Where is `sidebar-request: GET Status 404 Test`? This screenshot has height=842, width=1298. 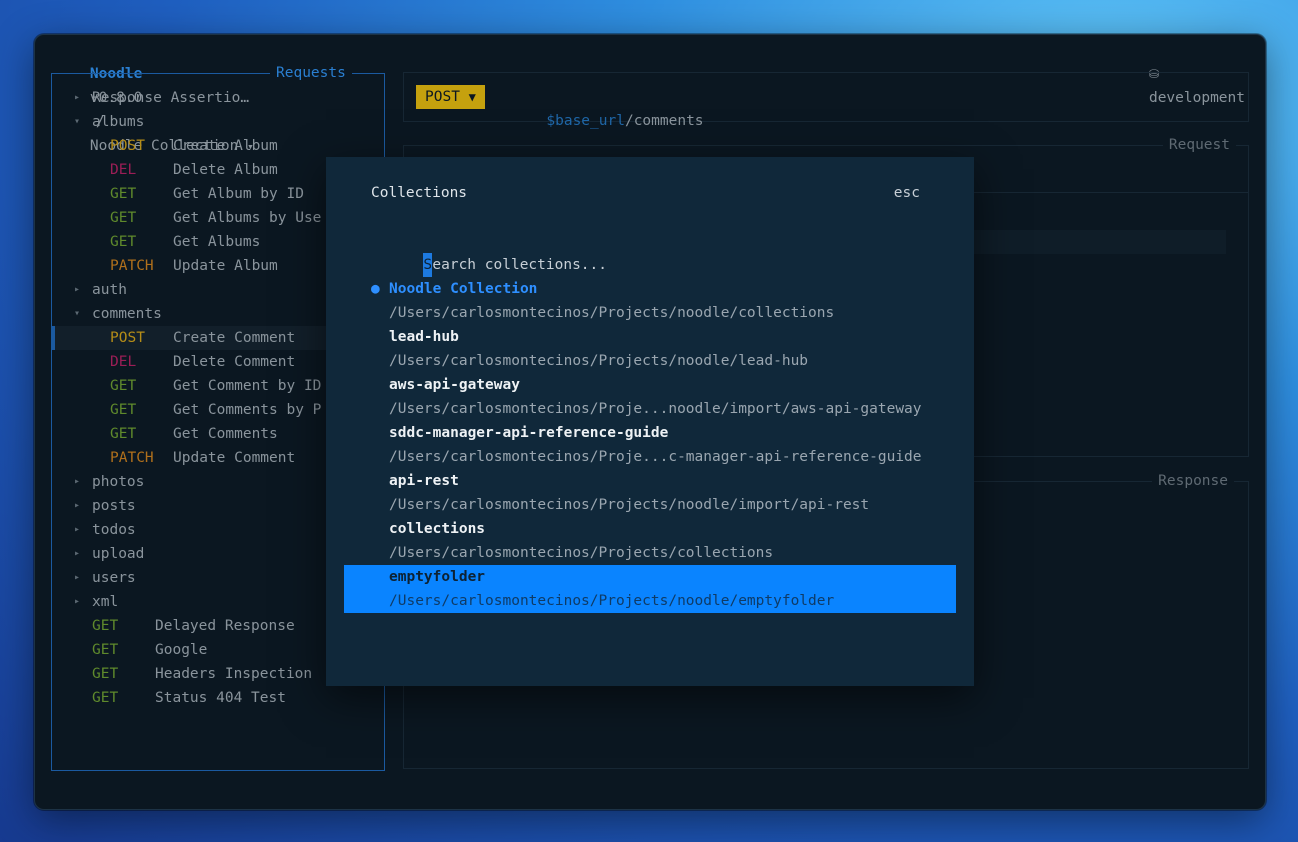
sidebar-request: GET Status 404 Test is located at coordinates (217, 698).